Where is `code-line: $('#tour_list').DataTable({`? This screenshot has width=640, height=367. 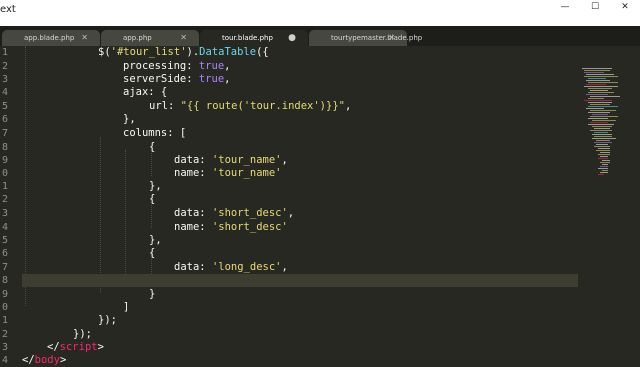
code-line: $('#tour_list').DataTable({ is located at coordinates (183, 52).